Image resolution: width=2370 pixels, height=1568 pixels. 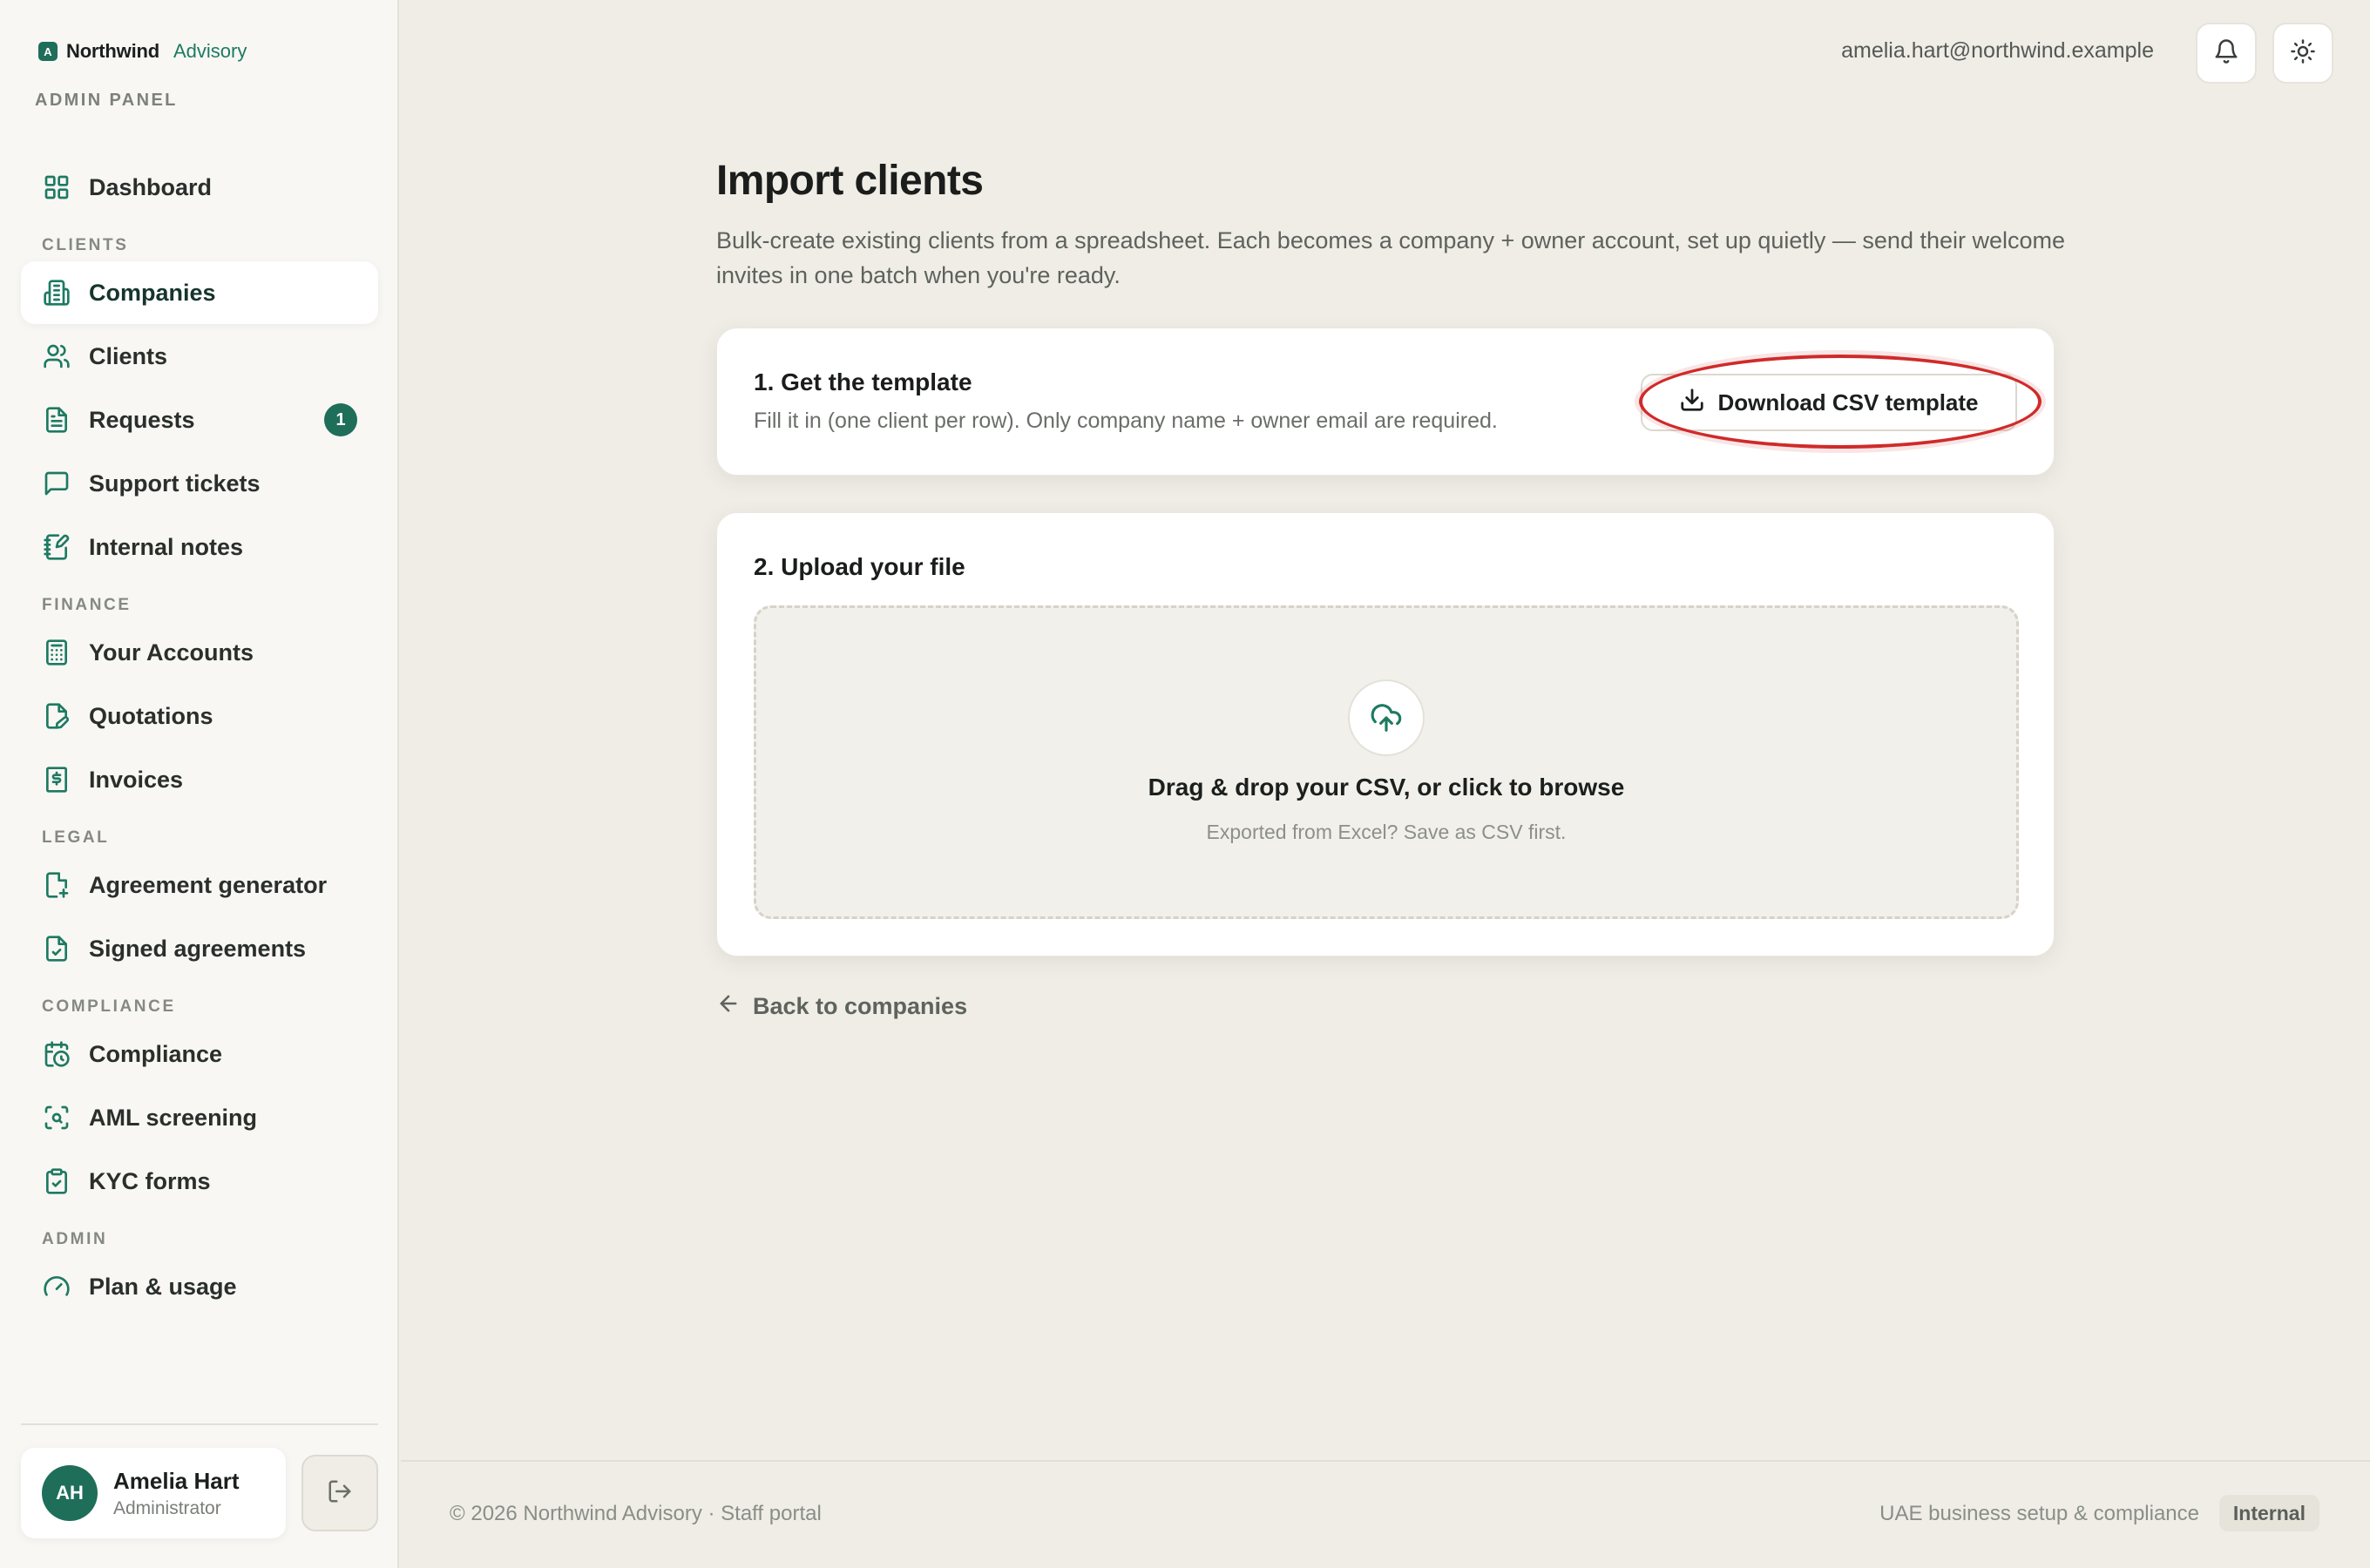 I want to click on clipboard-check-icon, so click(x=56, y=1181).